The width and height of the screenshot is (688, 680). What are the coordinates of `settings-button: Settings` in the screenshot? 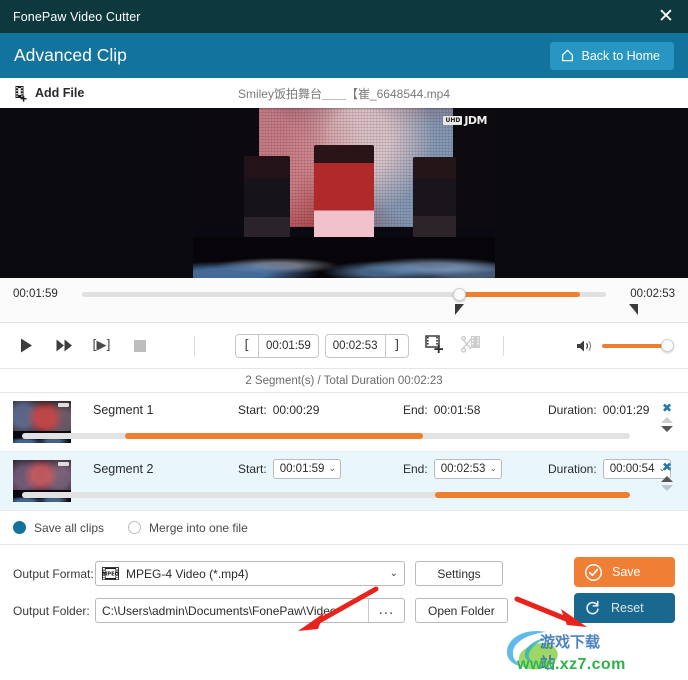 It's located at (459, 573).